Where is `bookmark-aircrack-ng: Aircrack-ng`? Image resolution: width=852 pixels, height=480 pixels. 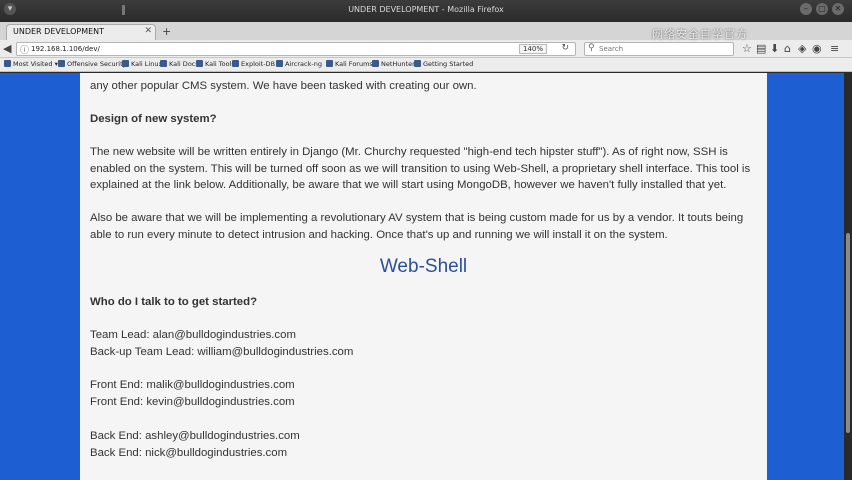 bookmark-aircrack-ng: Aircrack-ng is located at coordinates (299, 64).